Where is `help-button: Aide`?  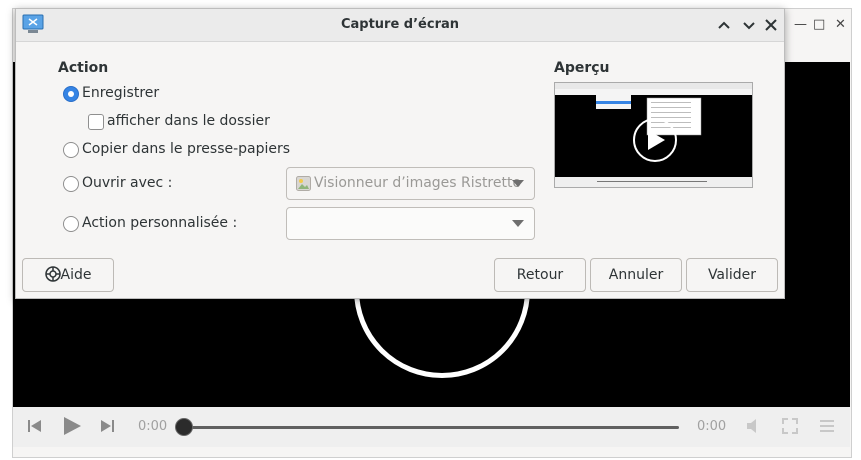 help-button: Aide is located at coordinates (68, 275).